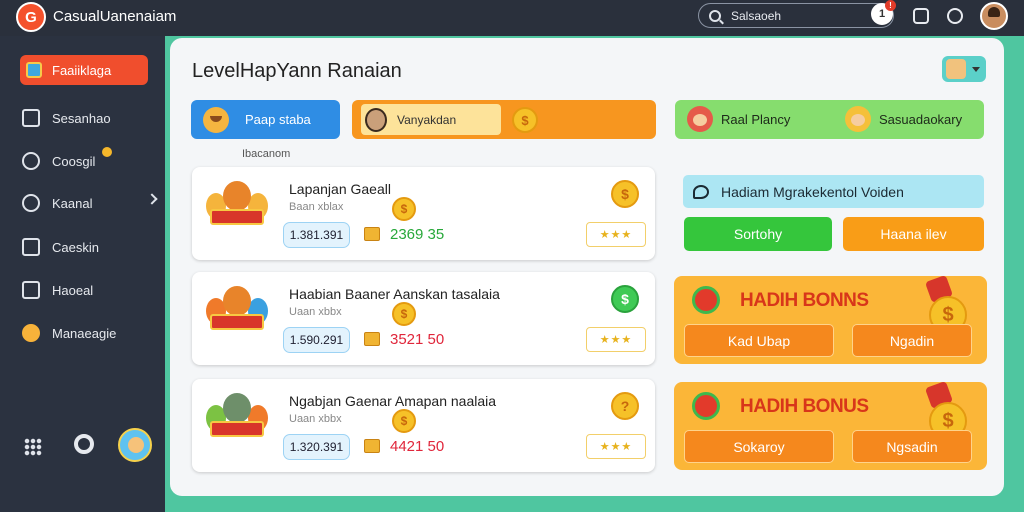 This screenshot has width=1024, height=512. I want to click on apps-grid-icon, so click(33, 447).